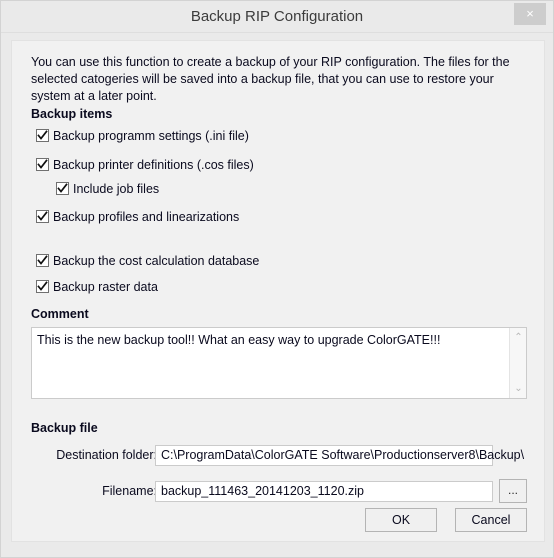  I want to click on destination-folder-label: Destination folder:, so click(106, 455).